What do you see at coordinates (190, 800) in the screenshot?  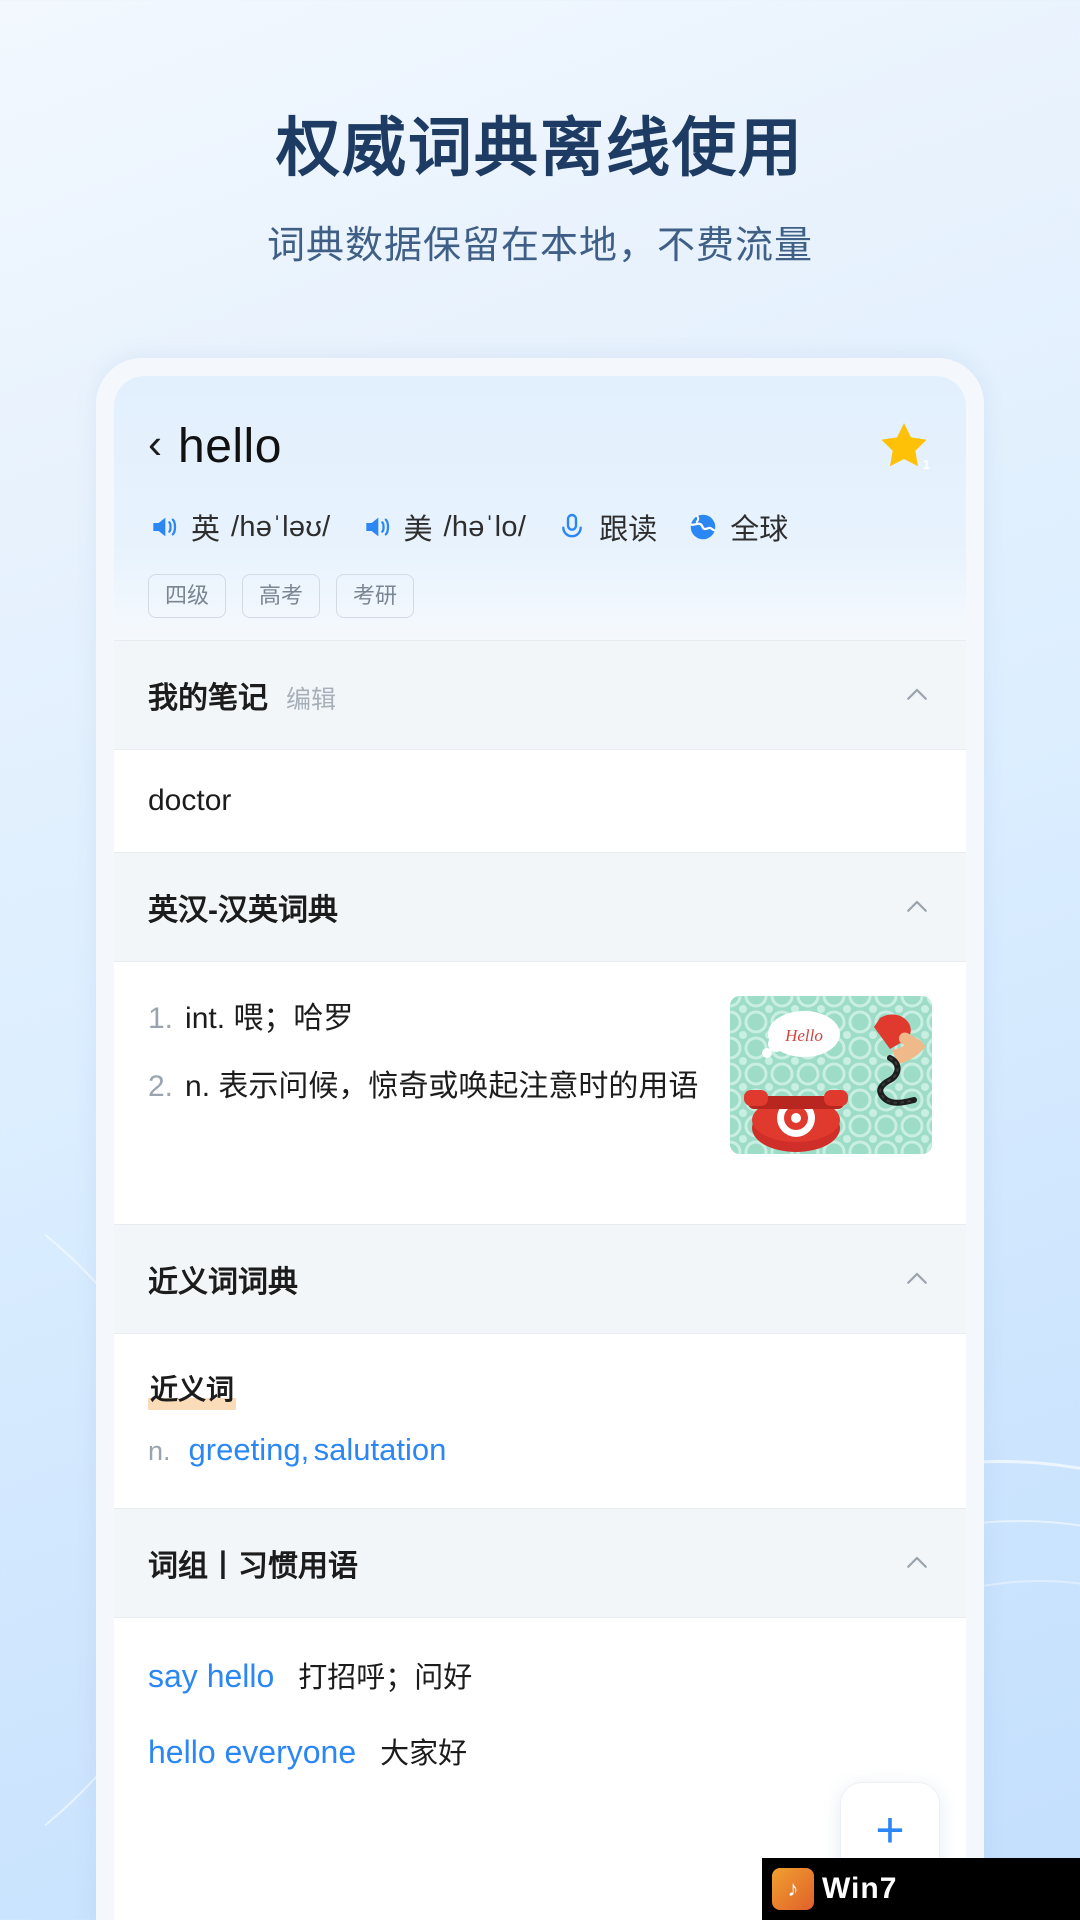 I see `note-text: doctor` at bounding box center [190, 800].